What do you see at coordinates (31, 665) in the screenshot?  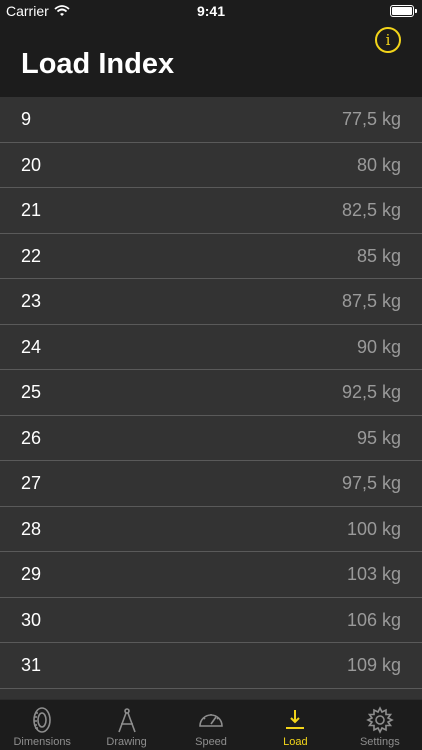 I see `load-index-value: 31` at bounding box center [31, 665].